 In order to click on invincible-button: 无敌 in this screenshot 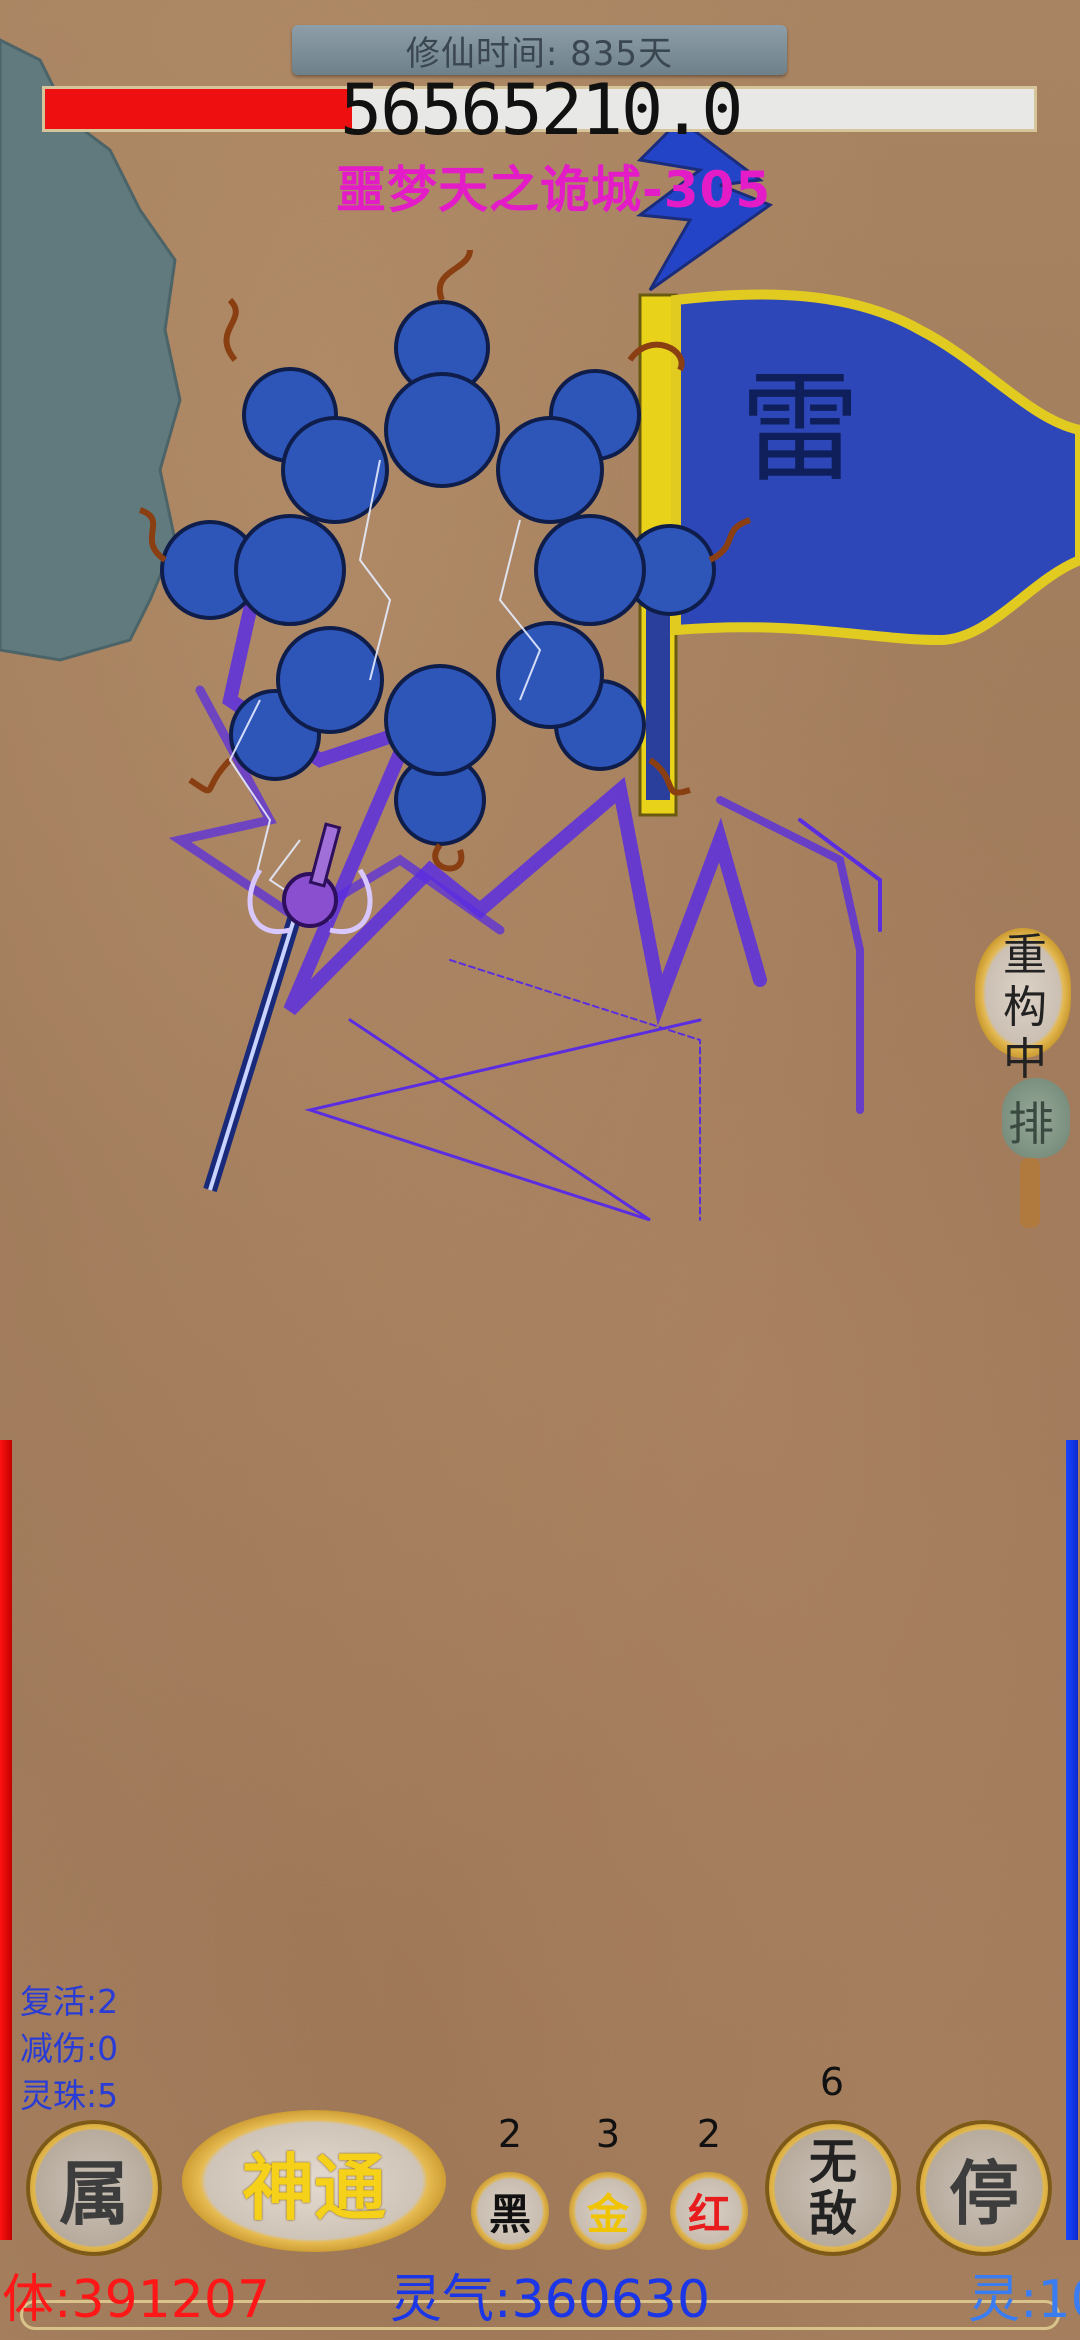, I will do `click(833, 2188)`.